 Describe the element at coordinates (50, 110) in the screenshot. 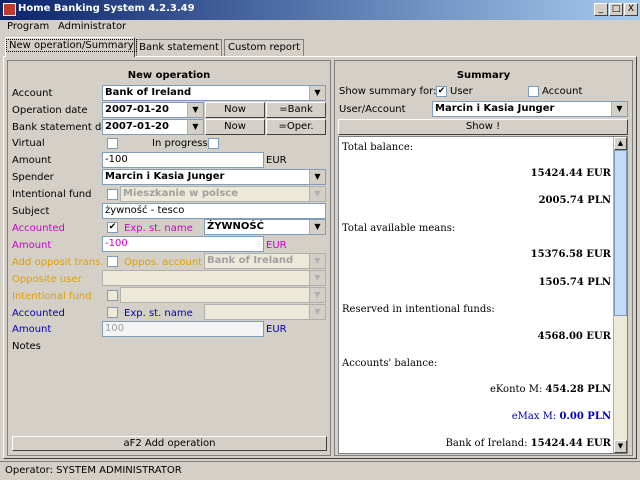

I see `operation-date-label: Operation date` at that location.